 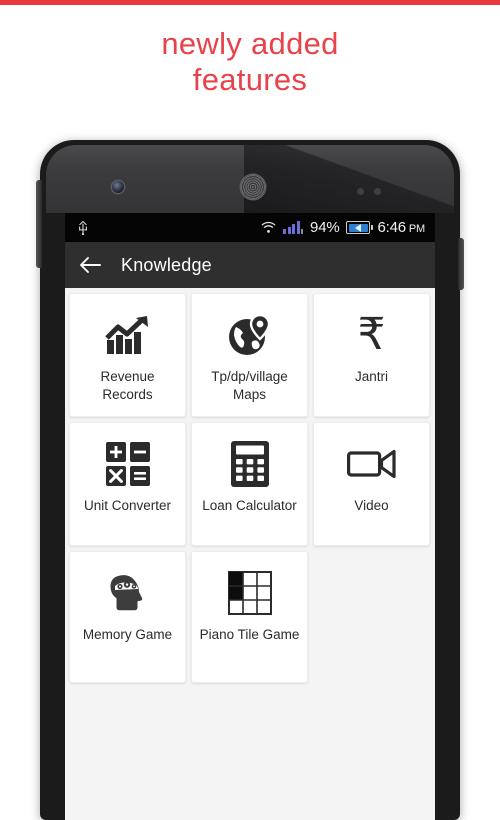 I want to click on tile-grid-icon, so click(x=249, y=593).